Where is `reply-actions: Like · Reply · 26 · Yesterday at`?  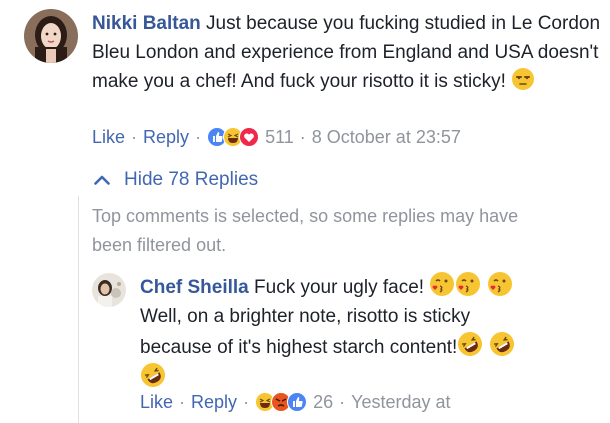
reply-actions: Like · Reply · 26 · Yesterday at is located at coordinates (295, 402).